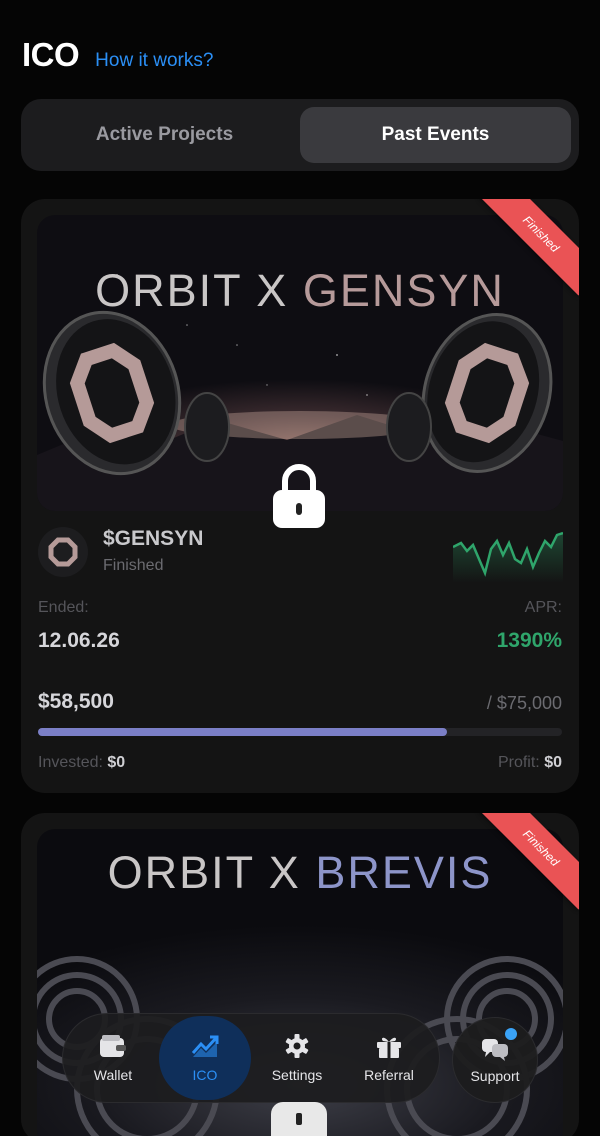  Describe the element at coordinates (435, 135) in the screenshot. I see `tab-past-events: Past Events` at that location.